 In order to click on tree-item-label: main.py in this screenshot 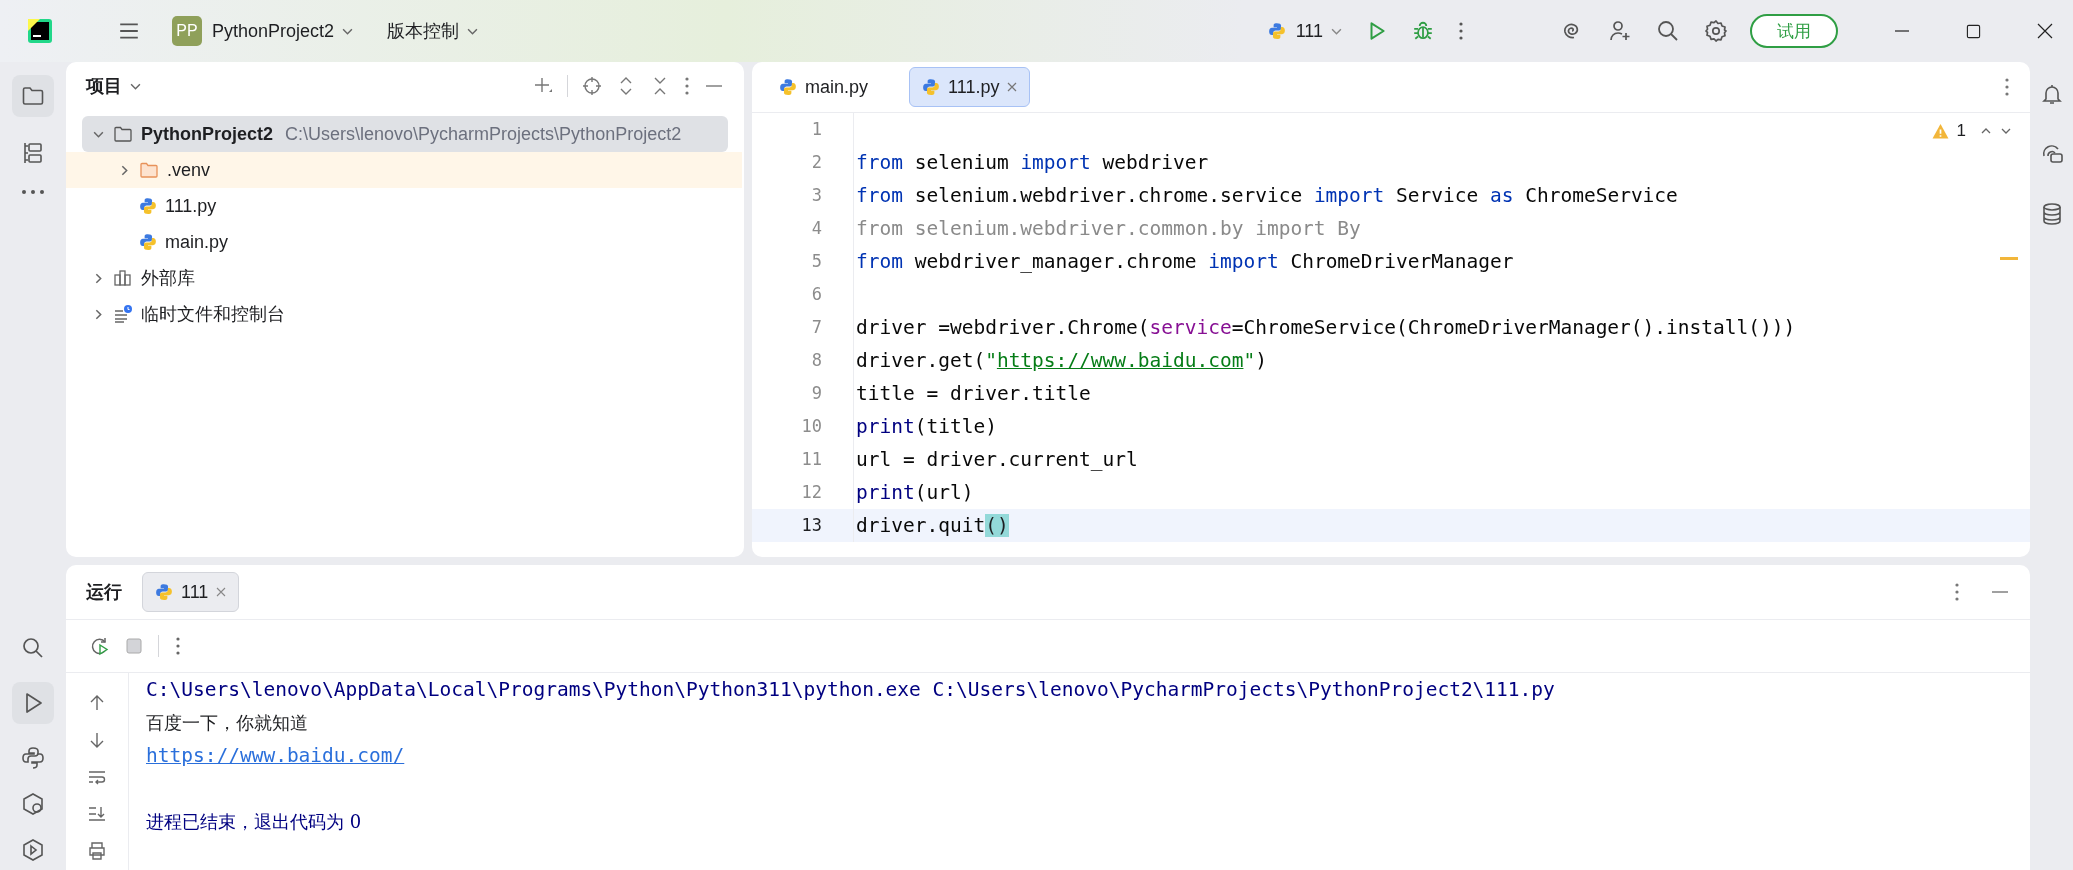, I will do `click(197, 242)`.